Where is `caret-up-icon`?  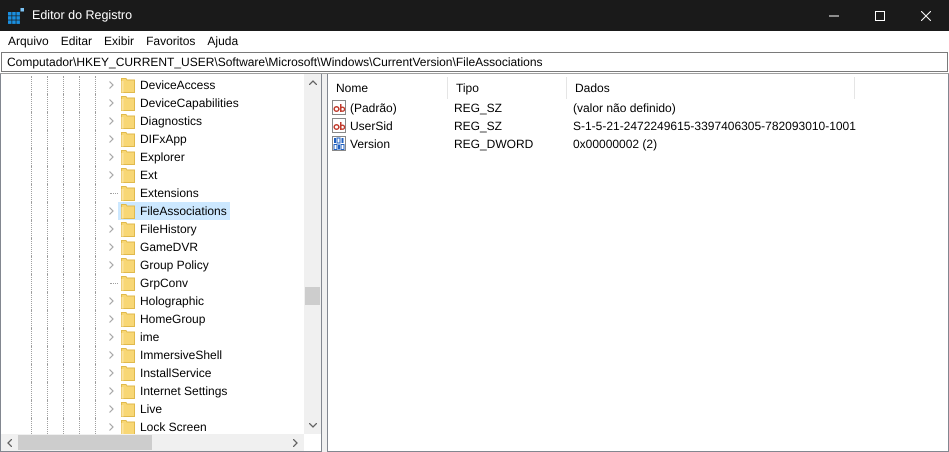
caret-up-icon is located at coordinates (312, 82).